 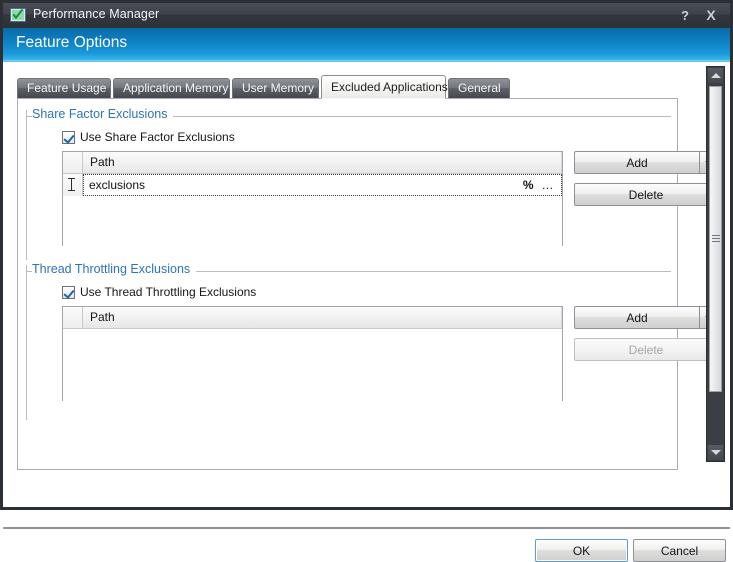 I want to click on delete-button-share-factor: Delete, so click(x=646, y=194).